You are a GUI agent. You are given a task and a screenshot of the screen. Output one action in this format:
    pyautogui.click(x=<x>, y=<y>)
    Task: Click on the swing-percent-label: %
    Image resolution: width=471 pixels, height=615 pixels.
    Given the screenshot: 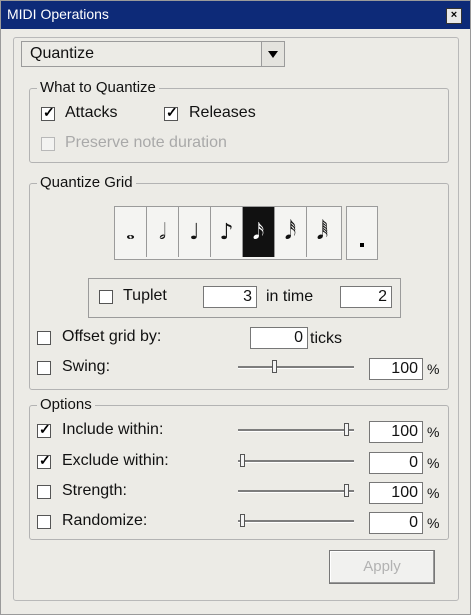 What is the action you would take?
    pyautogui.click(x=433, y=369)
    